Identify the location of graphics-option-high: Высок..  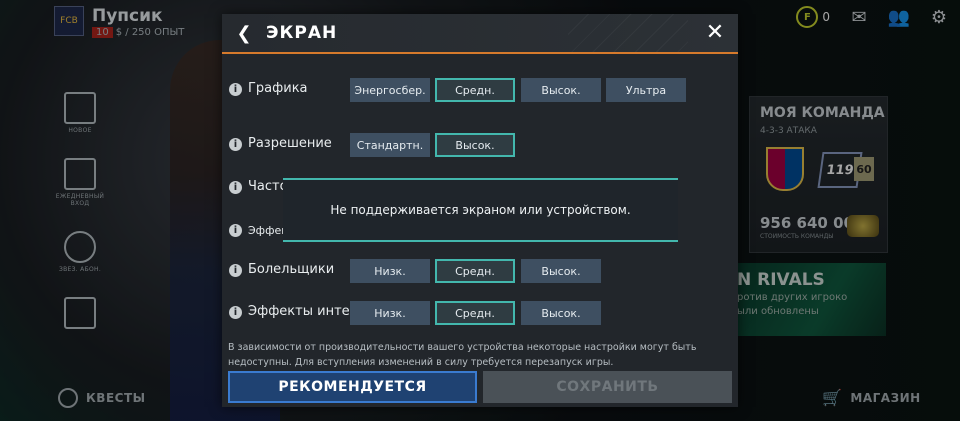
(561, 90).